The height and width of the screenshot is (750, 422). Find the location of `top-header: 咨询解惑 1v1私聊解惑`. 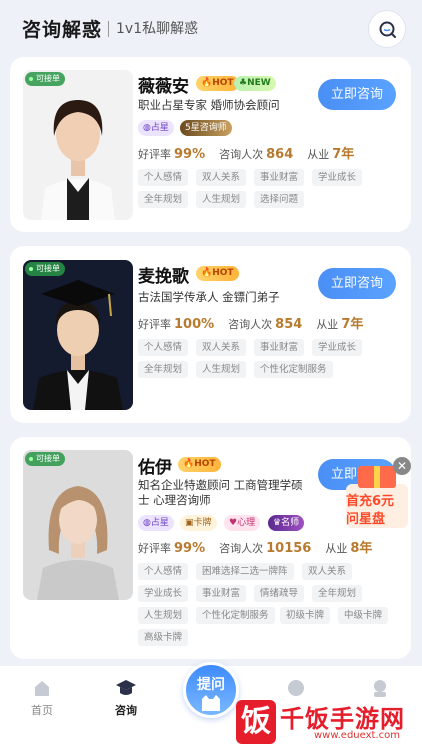

top-header: 咨询解惑 1v1私聊解惑 is located at coordinates (211, 28).